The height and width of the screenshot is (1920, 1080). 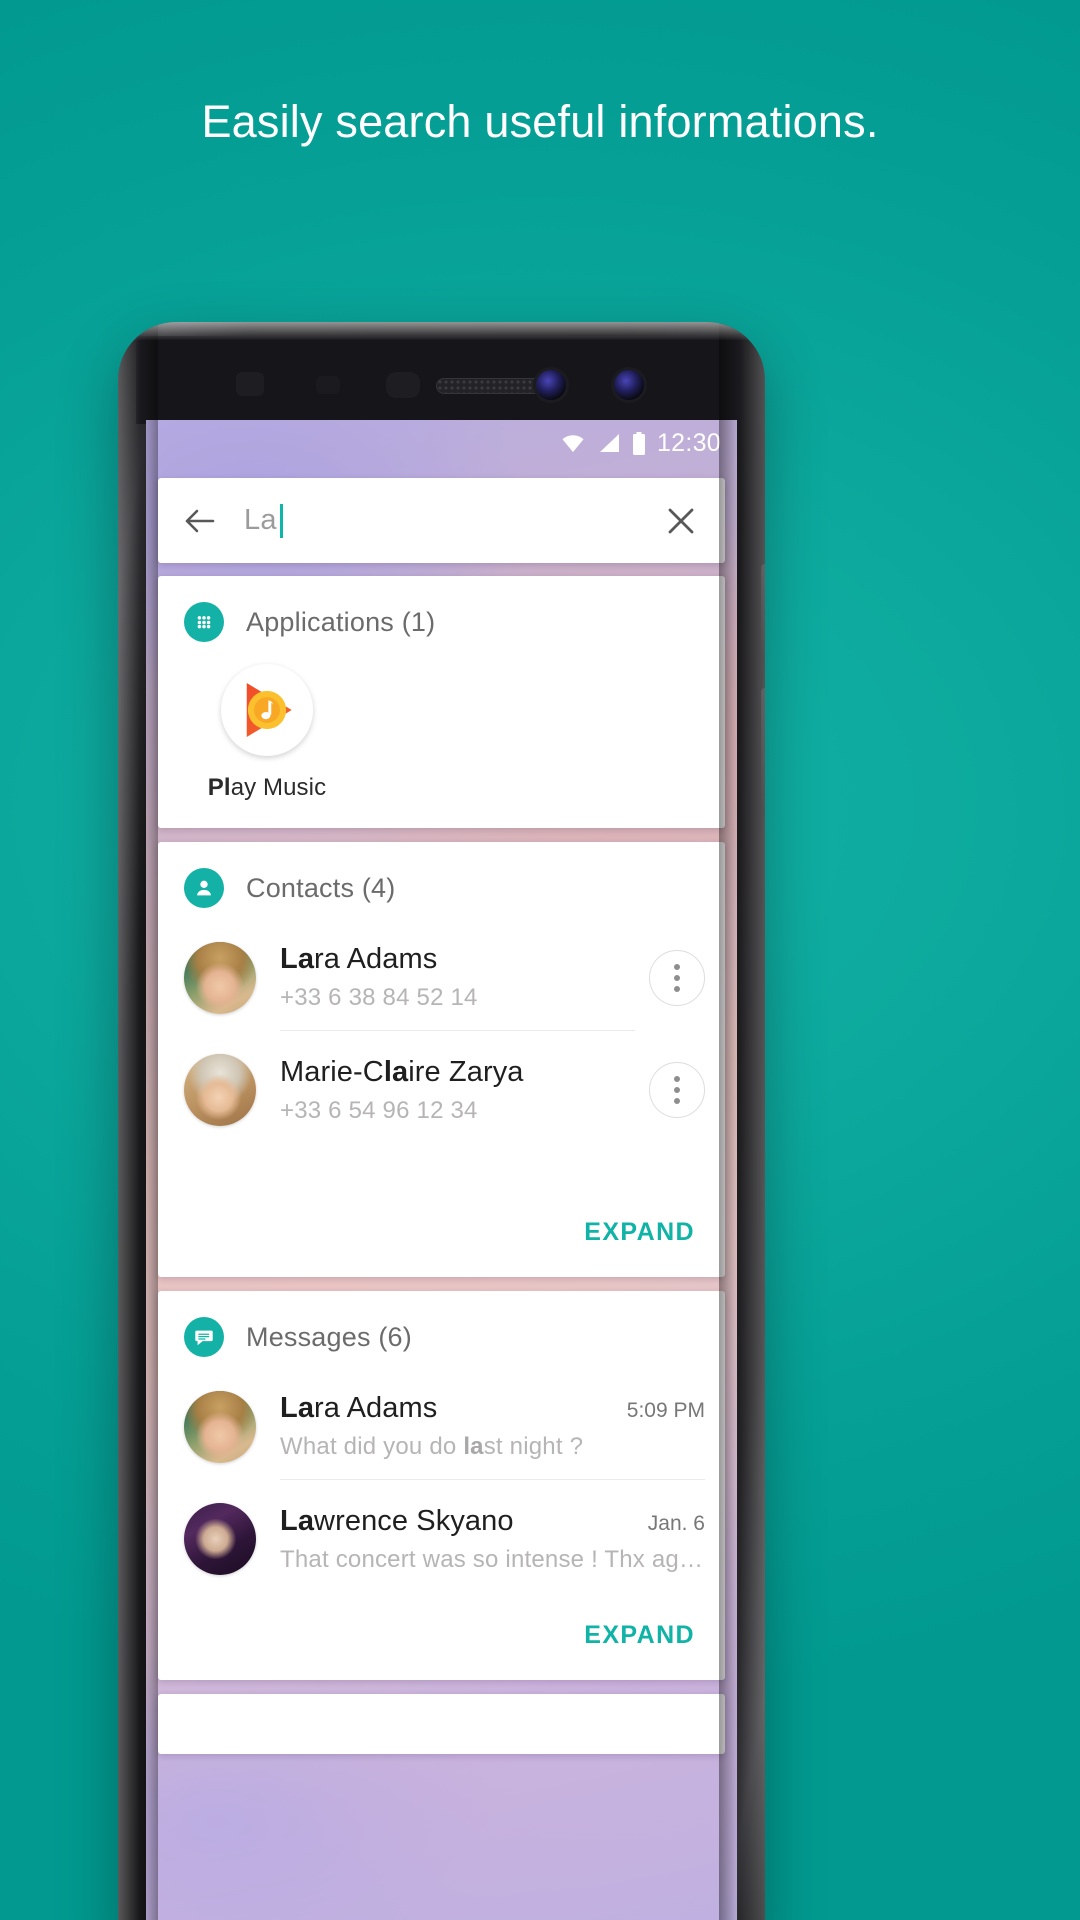 What do you see at coordinates (321, 887) in the screenshot?
I see `section-title: Contacts (4)` at bounding box center [321, 887].